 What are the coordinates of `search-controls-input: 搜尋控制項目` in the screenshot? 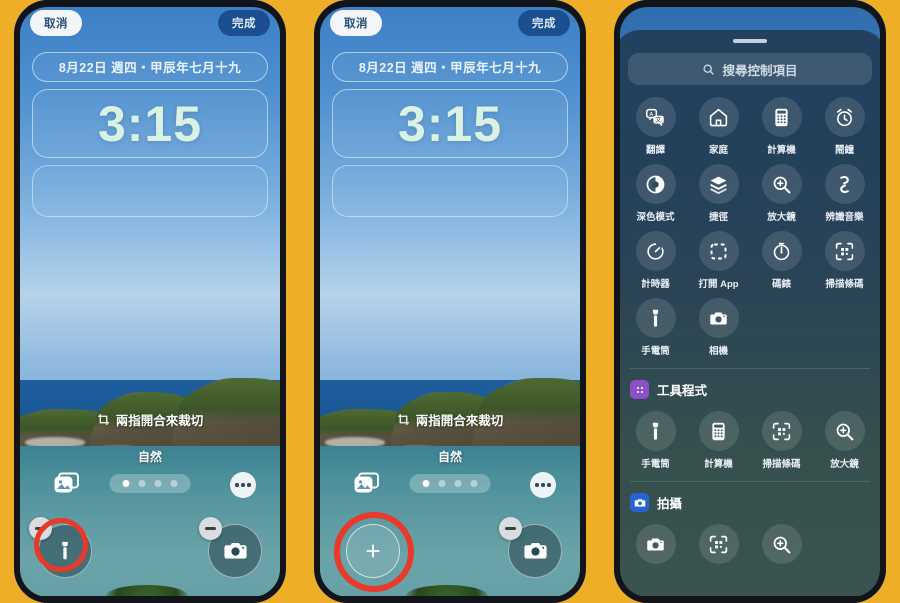 It's located at (750, 69).